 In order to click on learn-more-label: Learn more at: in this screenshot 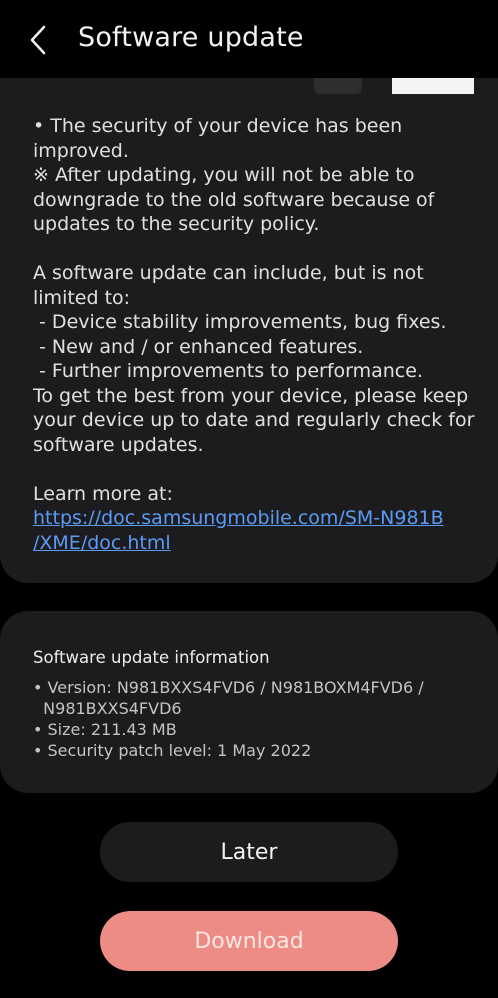, I will do `click(103, 493)`.